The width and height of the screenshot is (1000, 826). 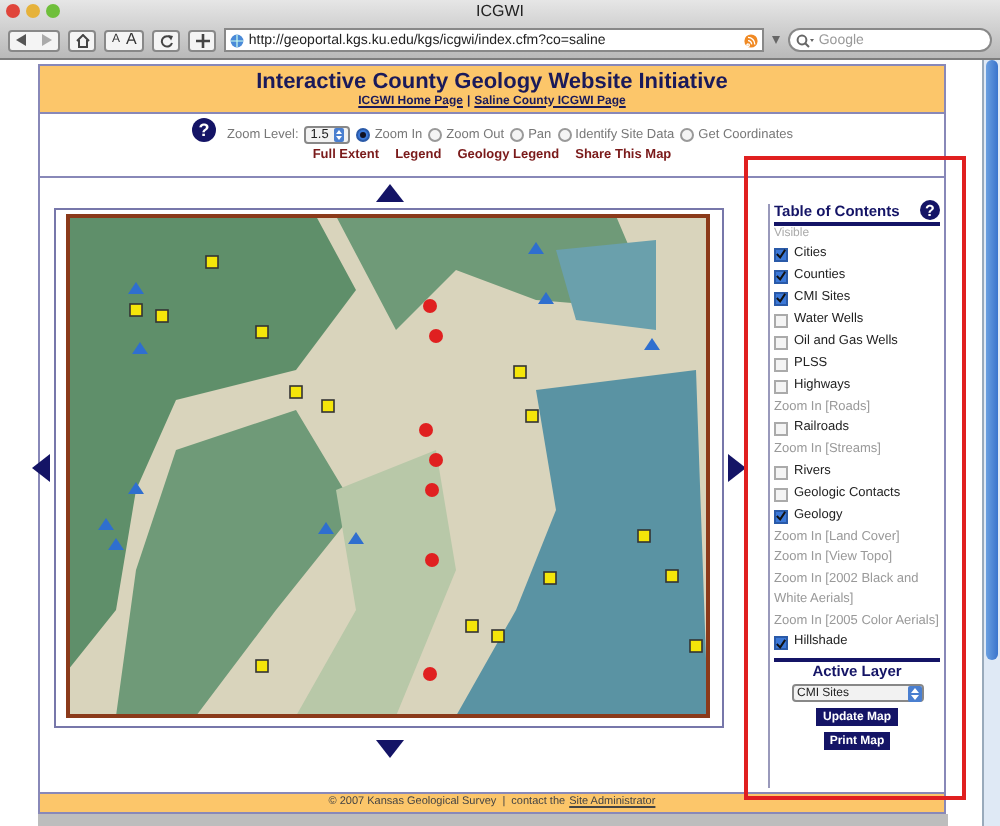 I want to click on pan-right-arrow, so click(x=737, y=468).